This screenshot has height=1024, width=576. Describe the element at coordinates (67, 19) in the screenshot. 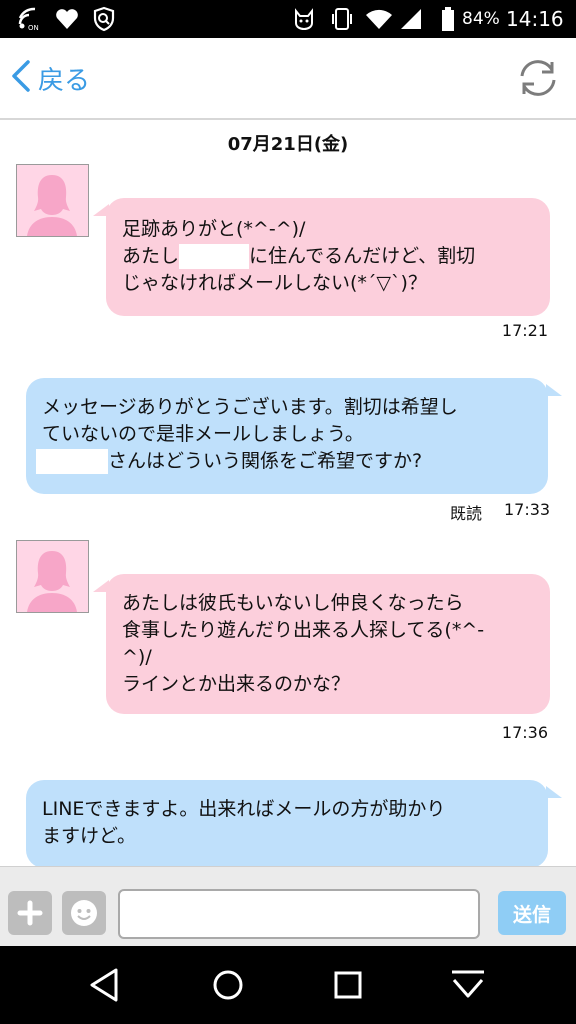

I see `heart-icon` at that location.